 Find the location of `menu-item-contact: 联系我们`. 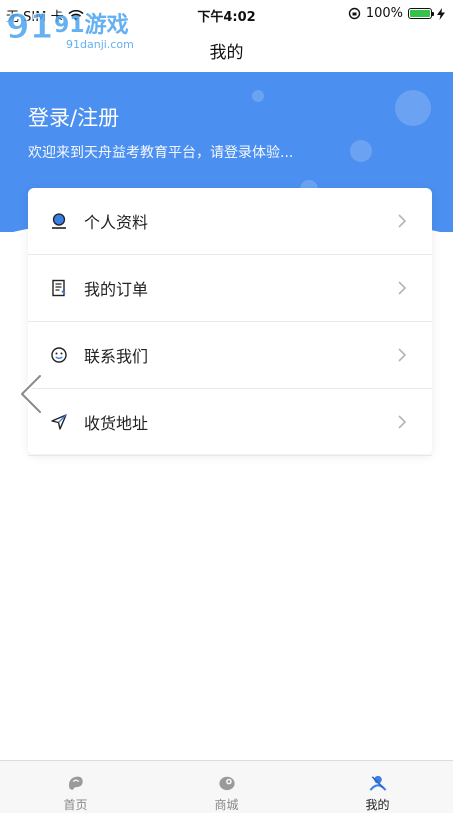

menu-item-contact: 联系我们 is located at coordinates (230, 355).